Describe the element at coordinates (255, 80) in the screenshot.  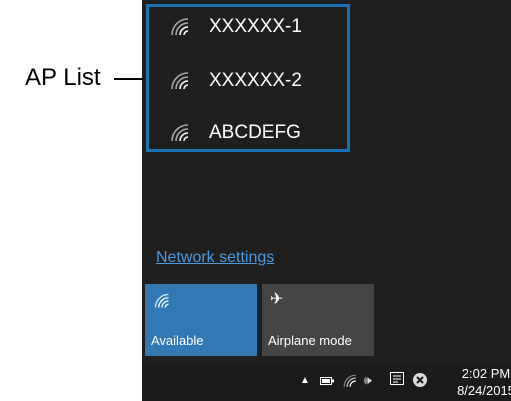
I see `network-name: XXXXXX-2` at that location.